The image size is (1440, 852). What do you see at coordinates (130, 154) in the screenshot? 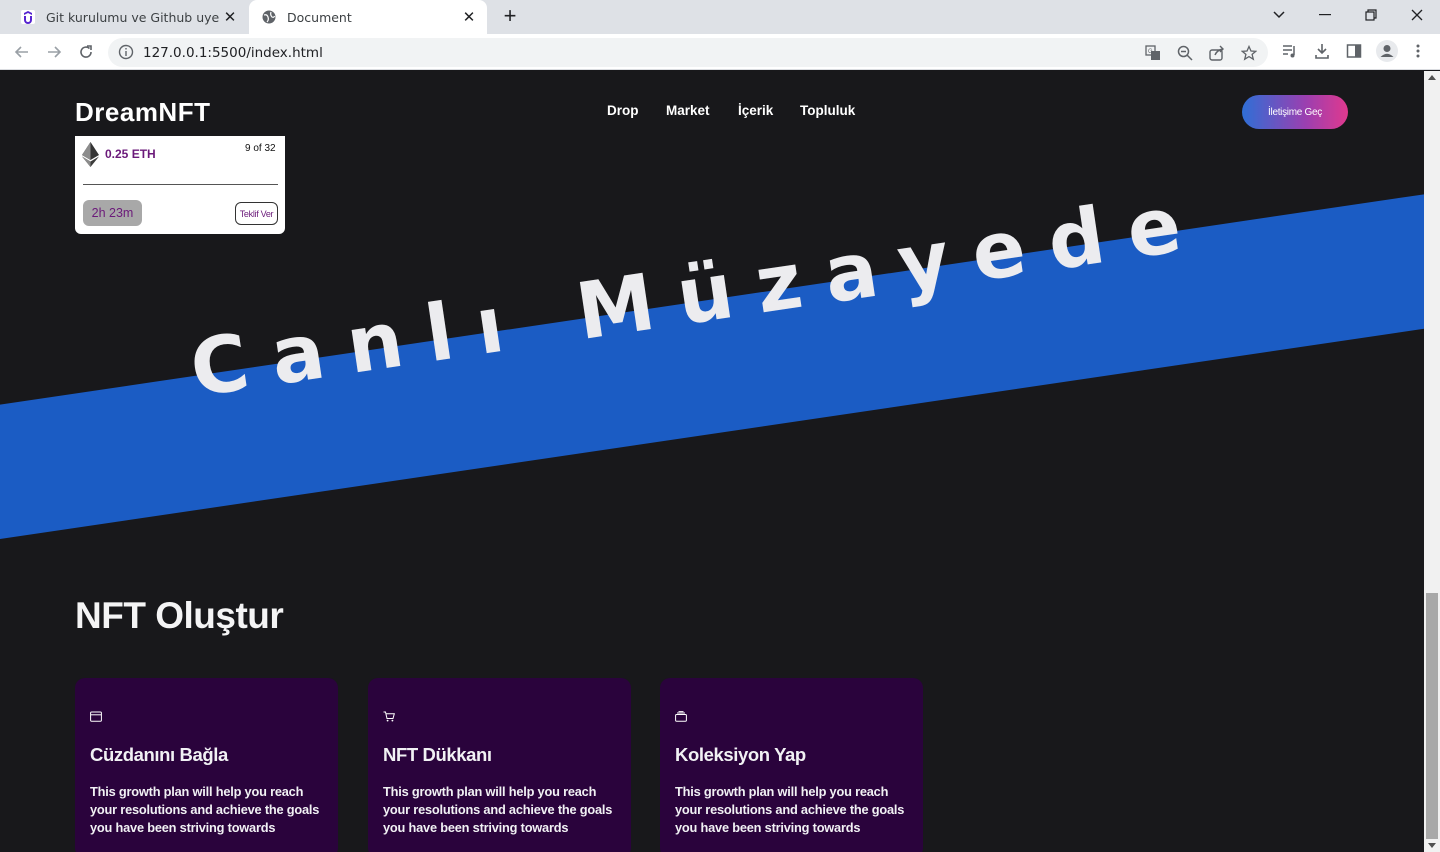
I see `nft-price: 0.25 ETH` at bounding box center [130, 154].